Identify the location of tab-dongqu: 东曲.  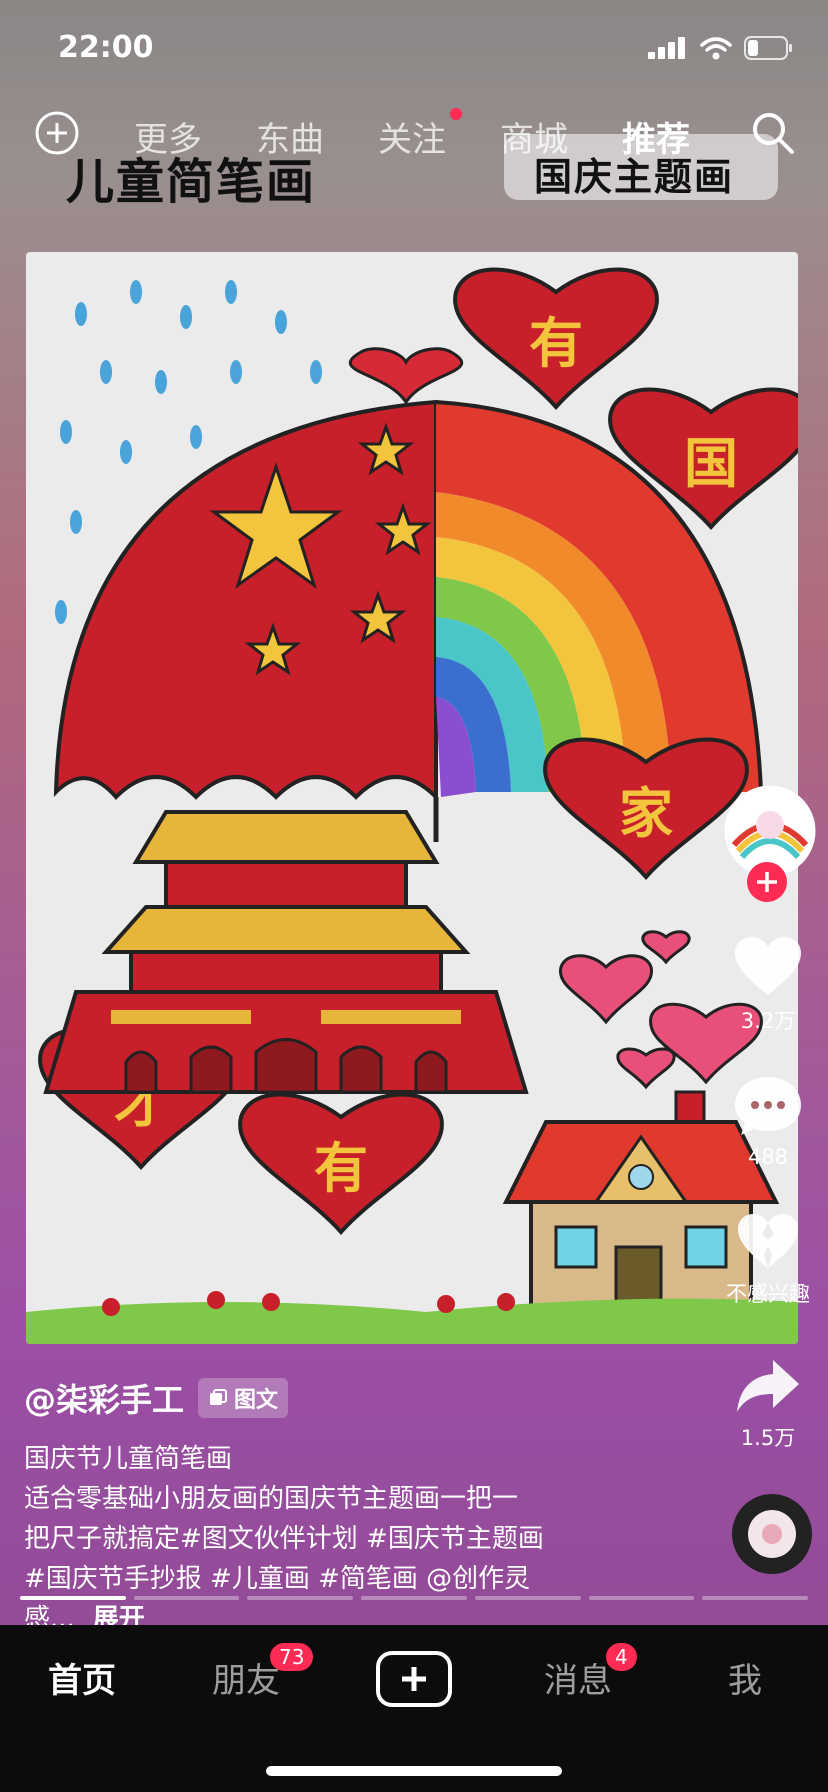
(290, 136).